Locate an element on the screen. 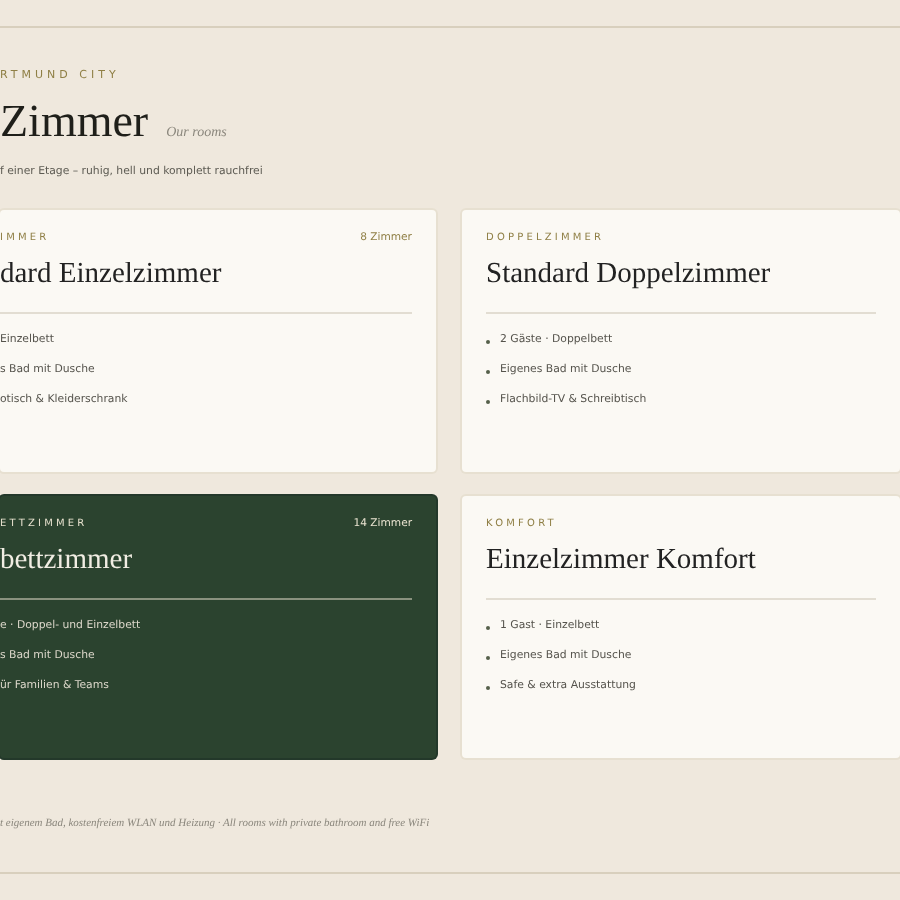 The width and height of the screenshot is (900, 900). room-title: Standard Doppelzimmer is located at coordinates (629, 274).